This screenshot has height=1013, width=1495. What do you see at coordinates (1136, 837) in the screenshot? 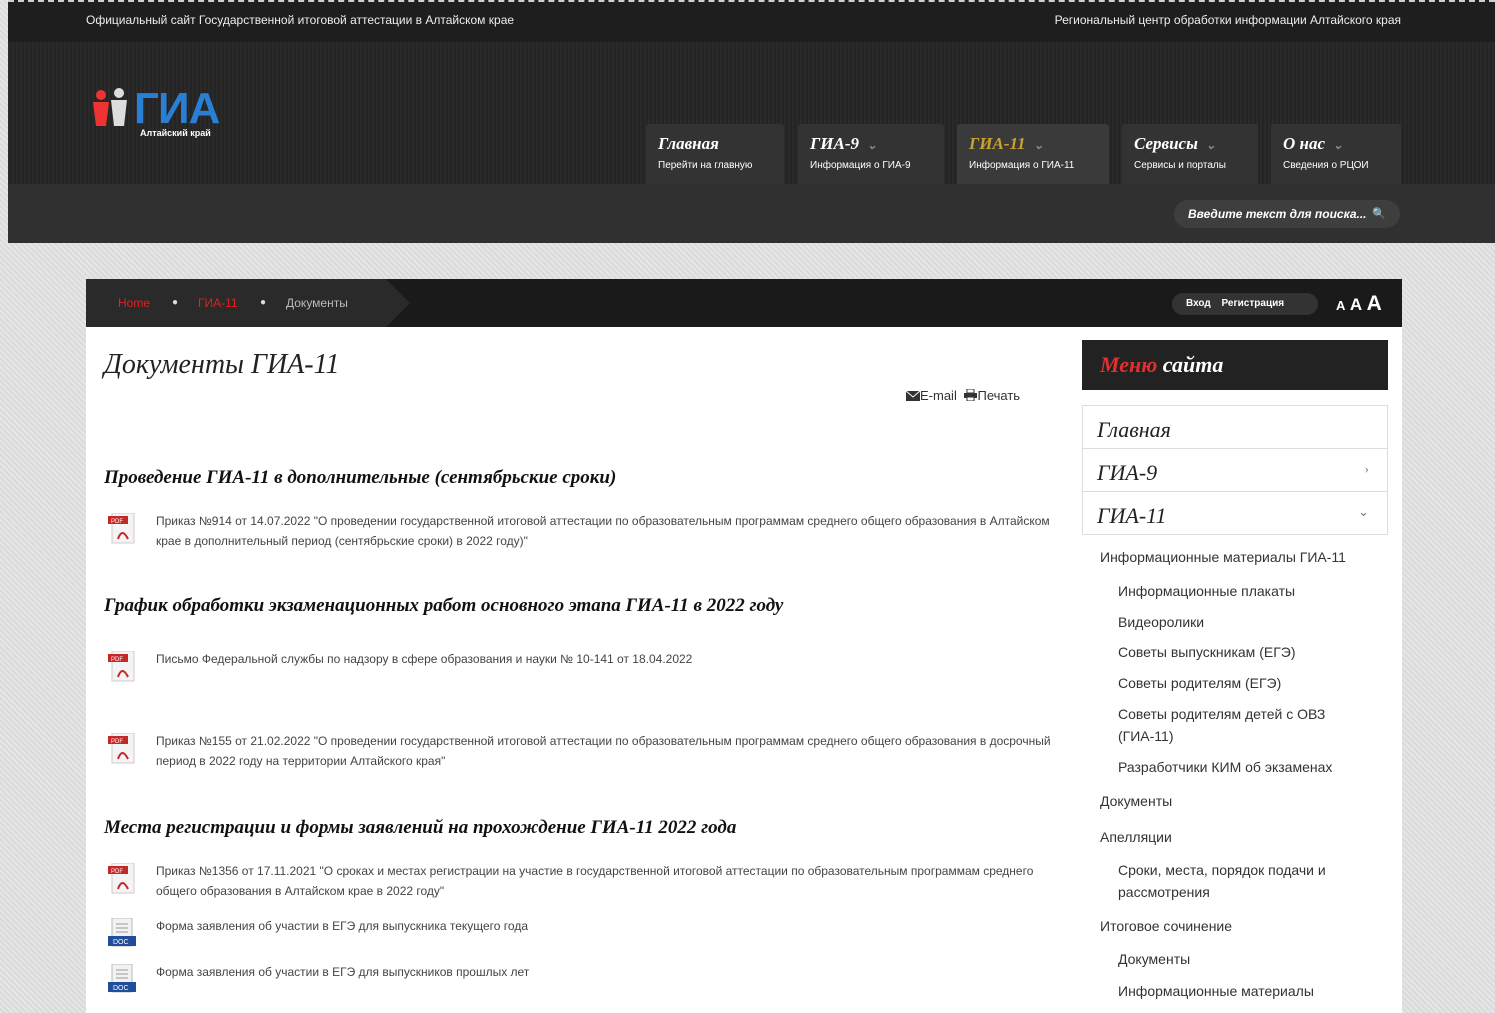
I see `sidebar-subitem: Апелляции` at bounding box center [1136, 837].